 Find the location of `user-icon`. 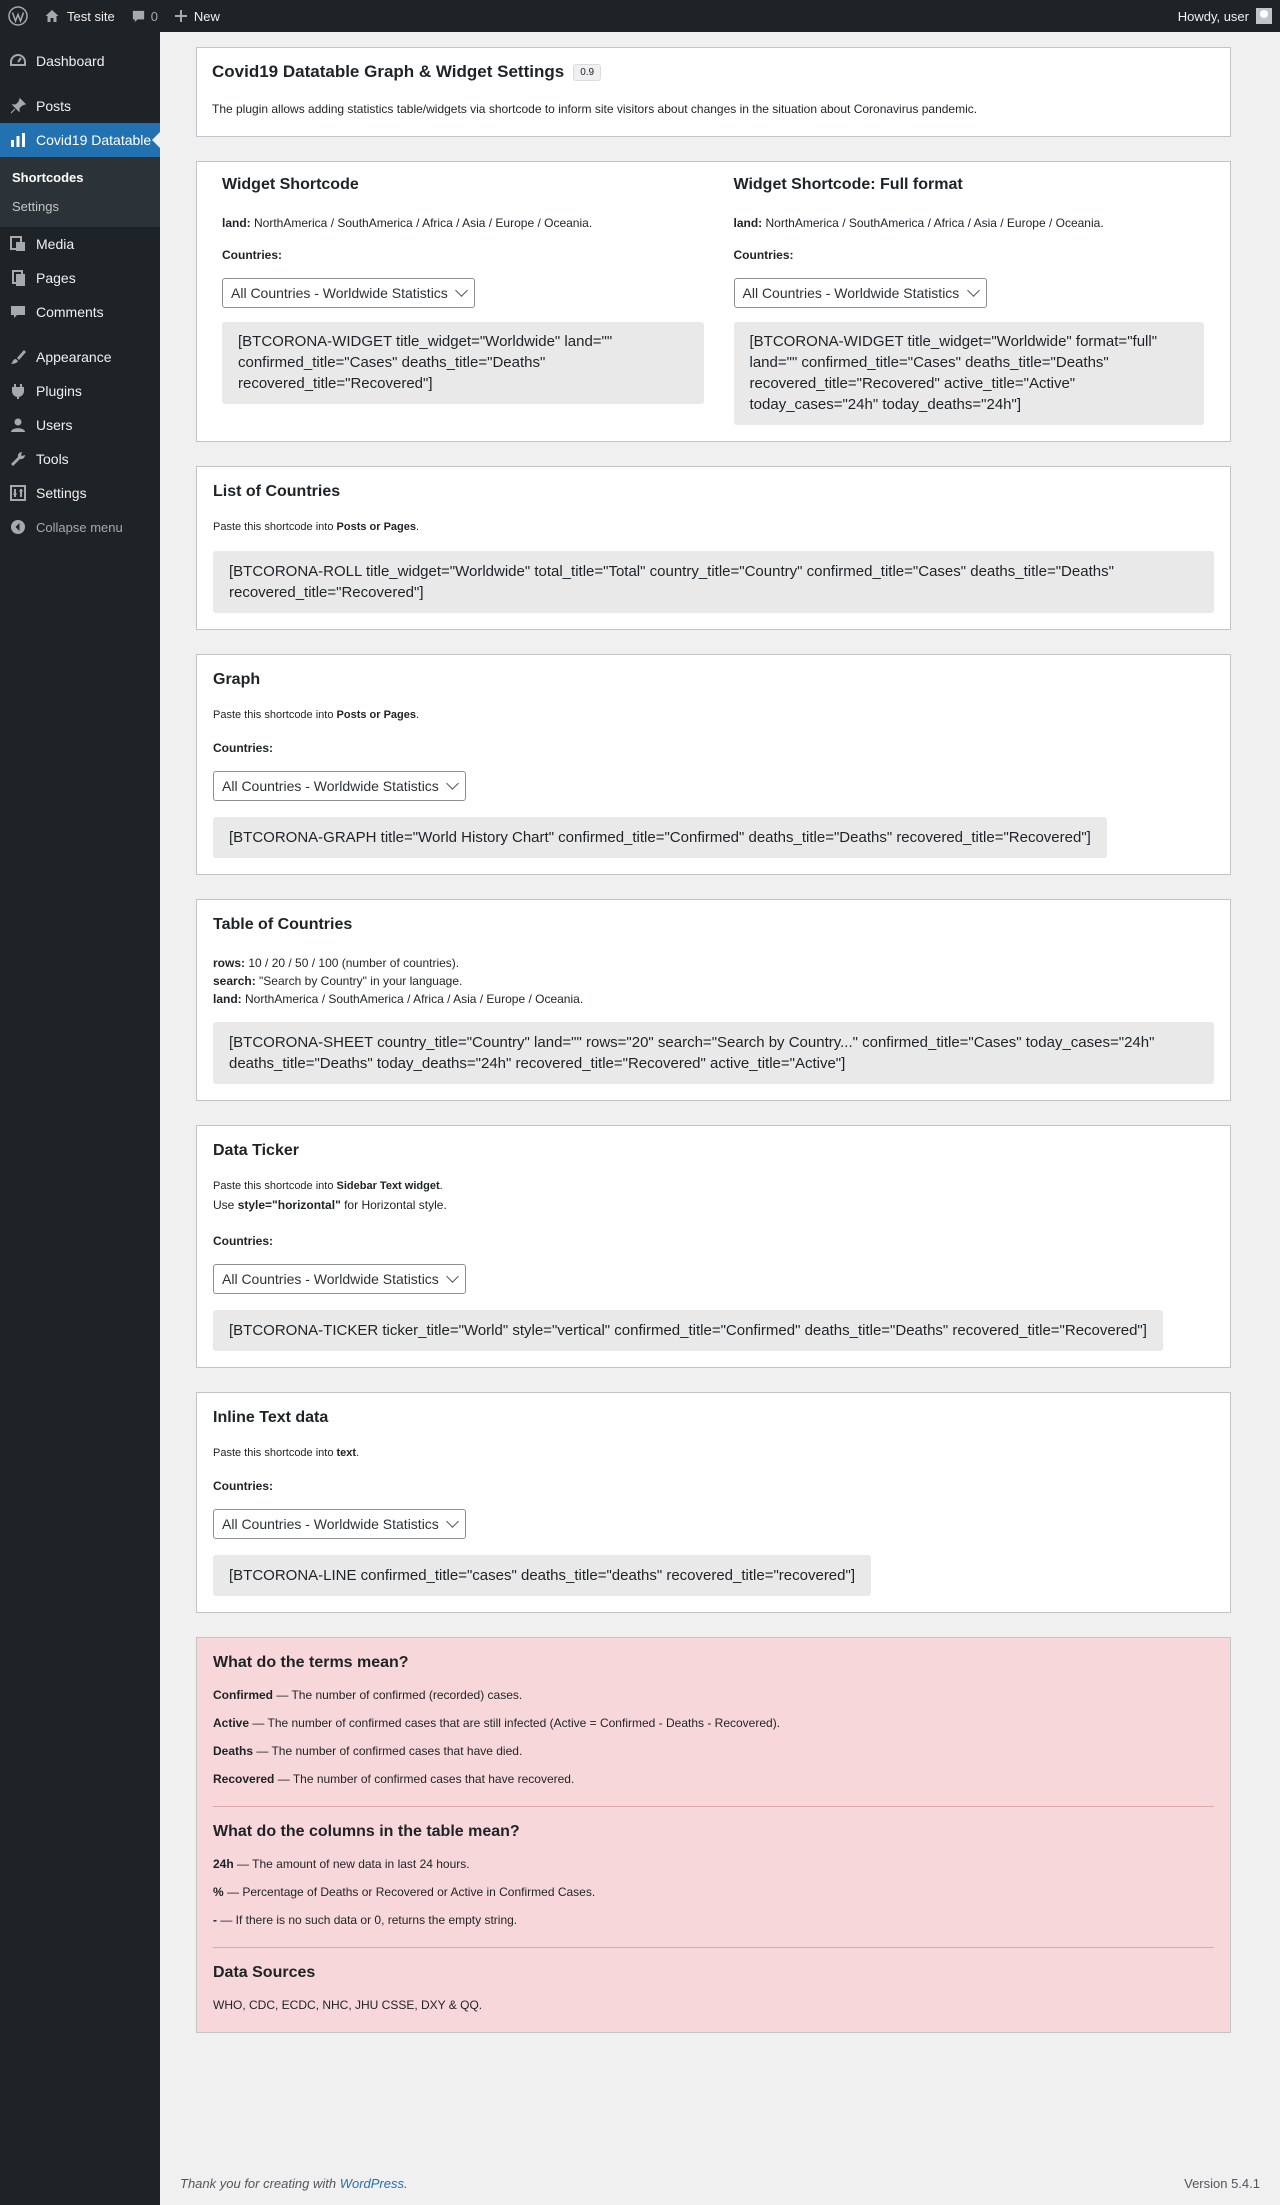

user-icon is located at coordinates (18, 425).